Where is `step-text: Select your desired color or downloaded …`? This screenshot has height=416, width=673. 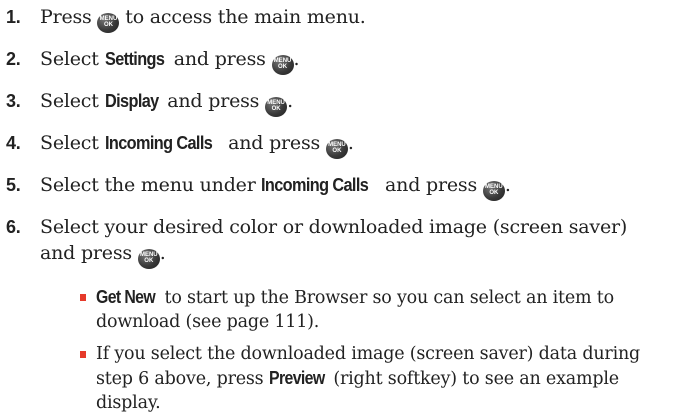 step-text: Select your desired color or downloaded … is located at coordinates (350, 241).